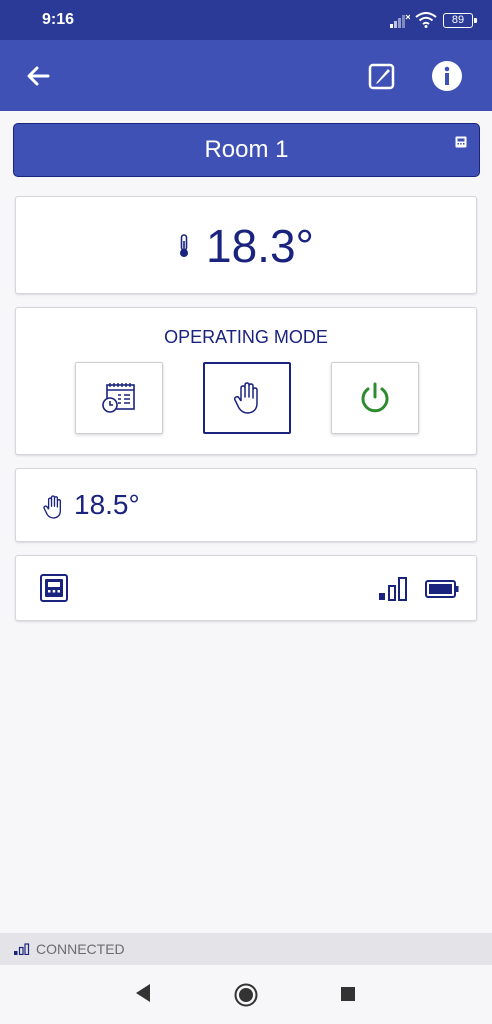  What do you see at coordinates (400, 21) in the screenshot?
I see `cell-signal-icon` at bounding box center [400, 21].